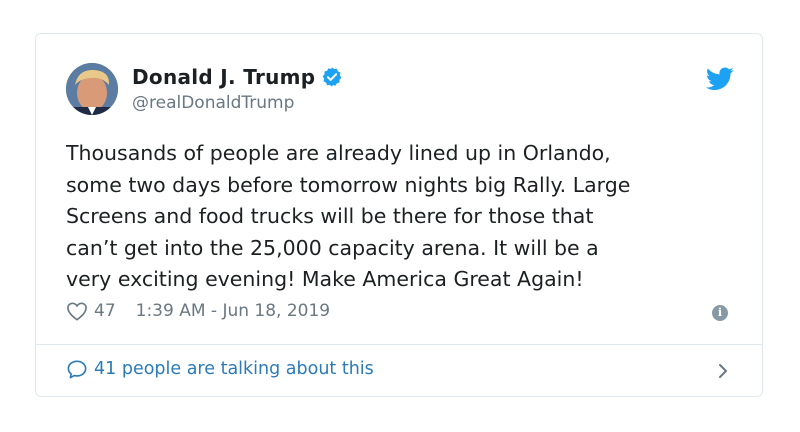 The height and width of the screenshot is (432, 800). Describe the element at coordinates (723, 371) in the screenshot. I see `chevron-right-icon` at that location.